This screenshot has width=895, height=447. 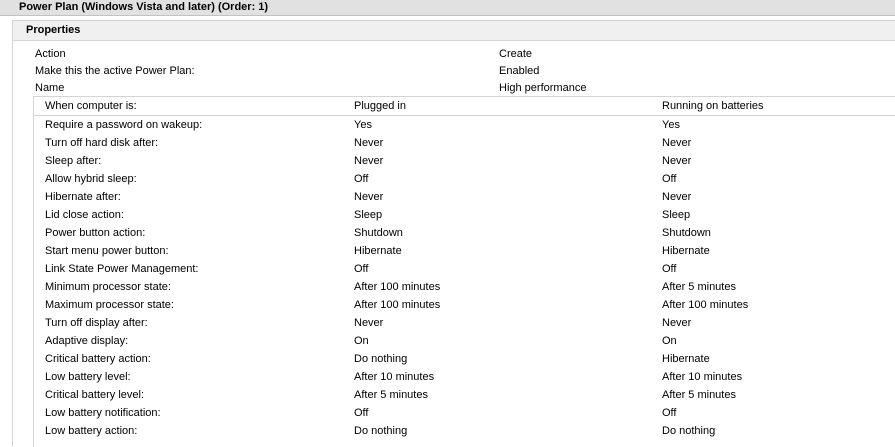 I want to click on field-label: Action, so click(x=50, y=54).